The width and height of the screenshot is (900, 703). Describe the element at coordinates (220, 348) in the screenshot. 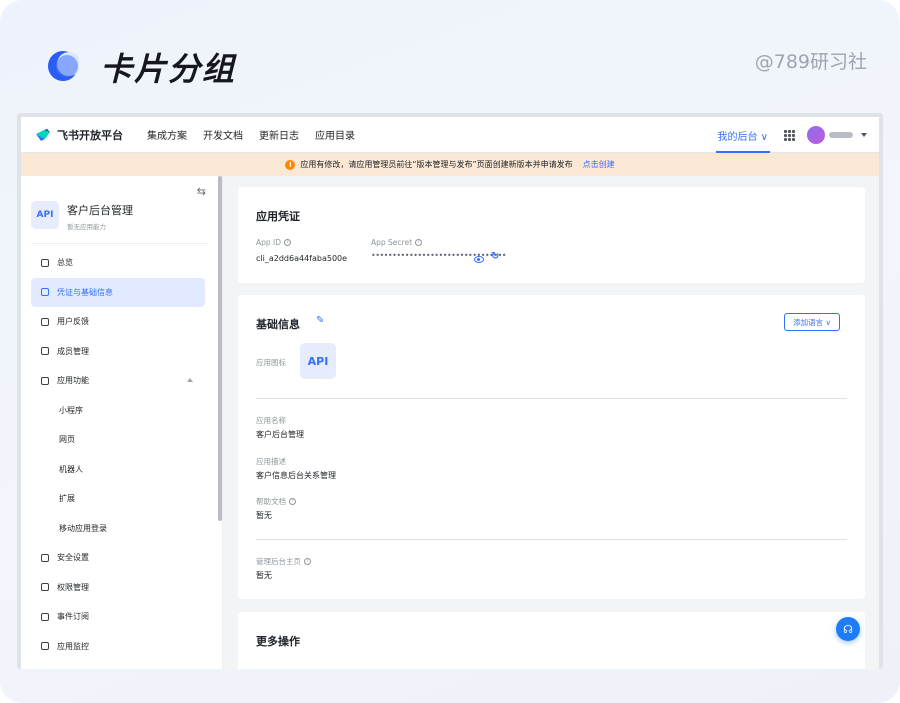

I see `sidebar-scrollbar` at that location.